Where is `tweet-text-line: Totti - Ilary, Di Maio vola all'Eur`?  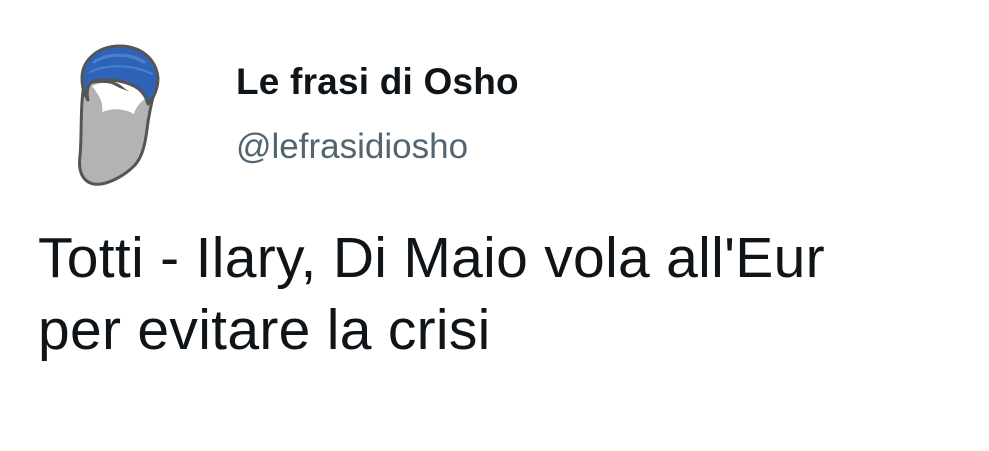 tweet-text-line: Totti - Ilary, Di Maio vola all'Eur is located at coordinates (431, 258).